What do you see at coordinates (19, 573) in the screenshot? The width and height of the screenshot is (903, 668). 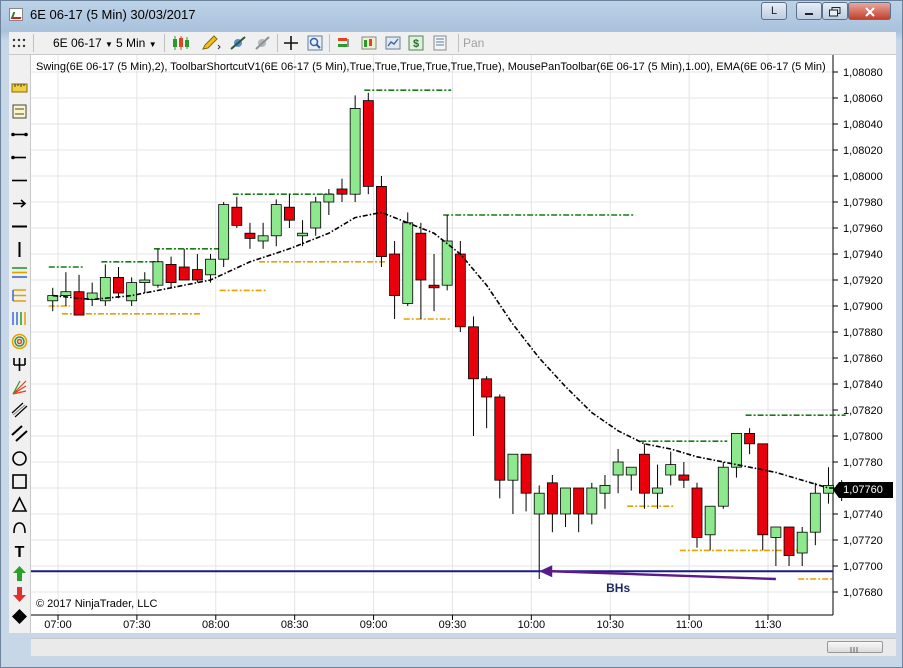 I see `arrow-up-icon` at bounding box center [19, 573].